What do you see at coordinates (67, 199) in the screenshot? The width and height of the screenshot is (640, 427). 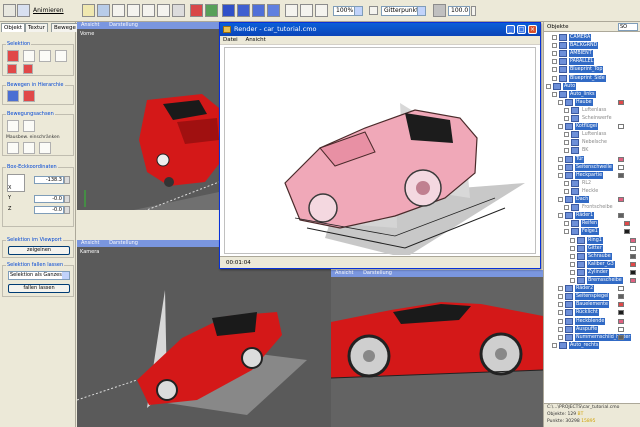 I see `coord-y-spinner` at bounding box center [67, 199].